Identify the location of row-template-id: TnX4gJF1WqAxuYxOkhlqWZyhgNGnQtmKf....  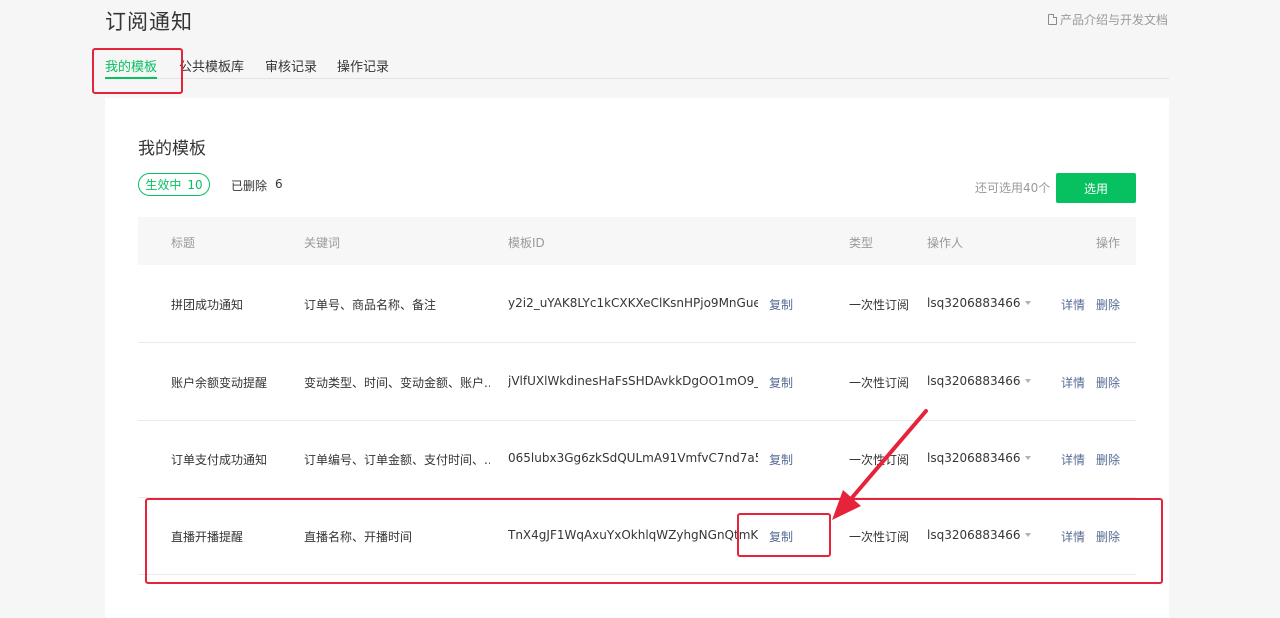
(633, 535).